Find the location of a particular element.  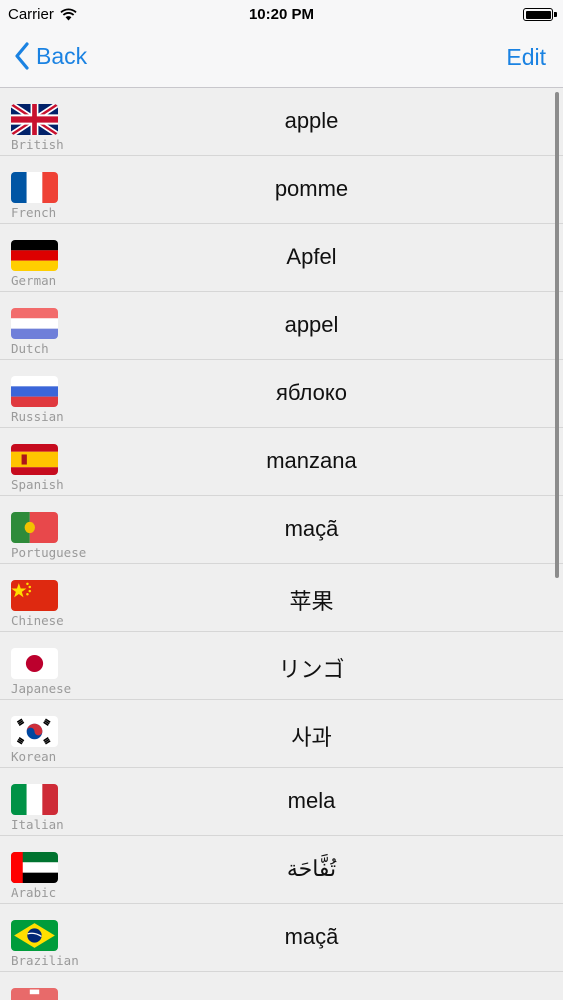

translation-word: 사과 is located at coordinates (311, 737).